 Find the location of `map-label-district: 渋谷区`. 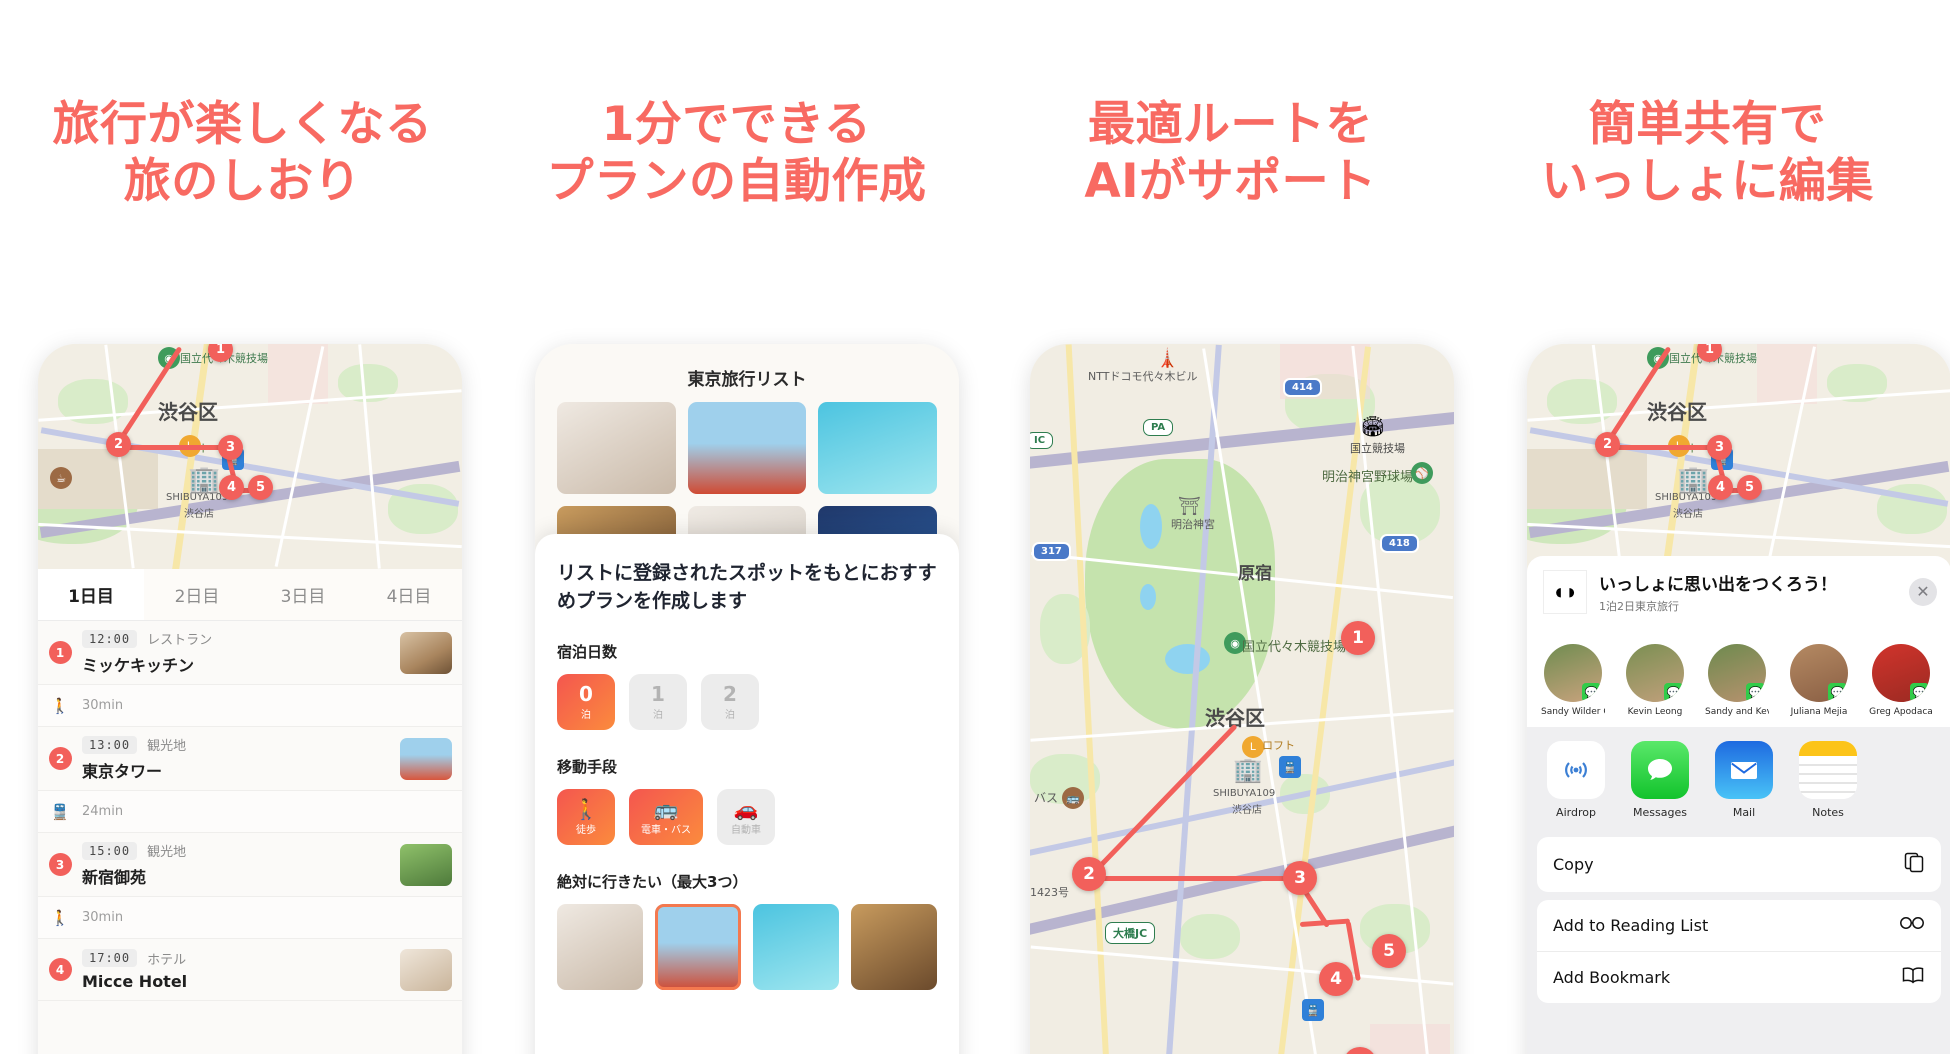

map-label-district: 渋谷区 is located at coordinates (188, 412).